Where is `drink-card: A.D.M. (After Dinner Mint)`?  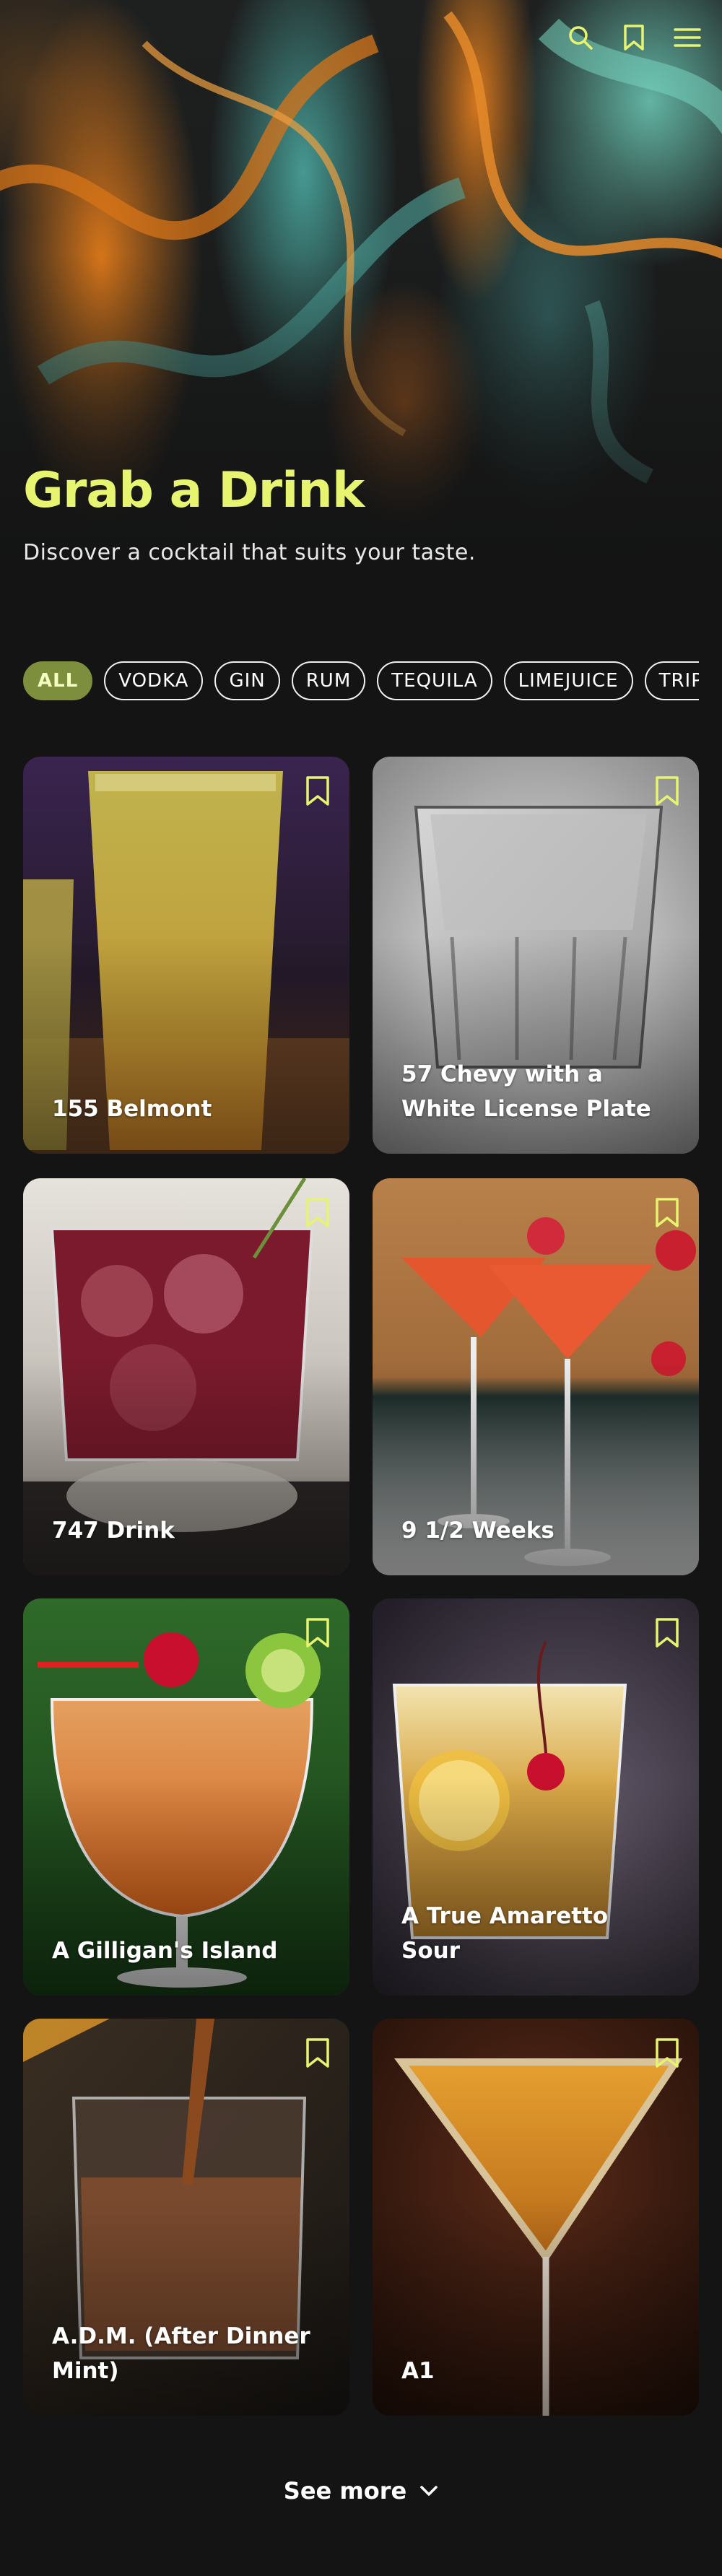
drink-card: A.D.M. (After Dinner Mint) is located at coordinates (186, 2217).